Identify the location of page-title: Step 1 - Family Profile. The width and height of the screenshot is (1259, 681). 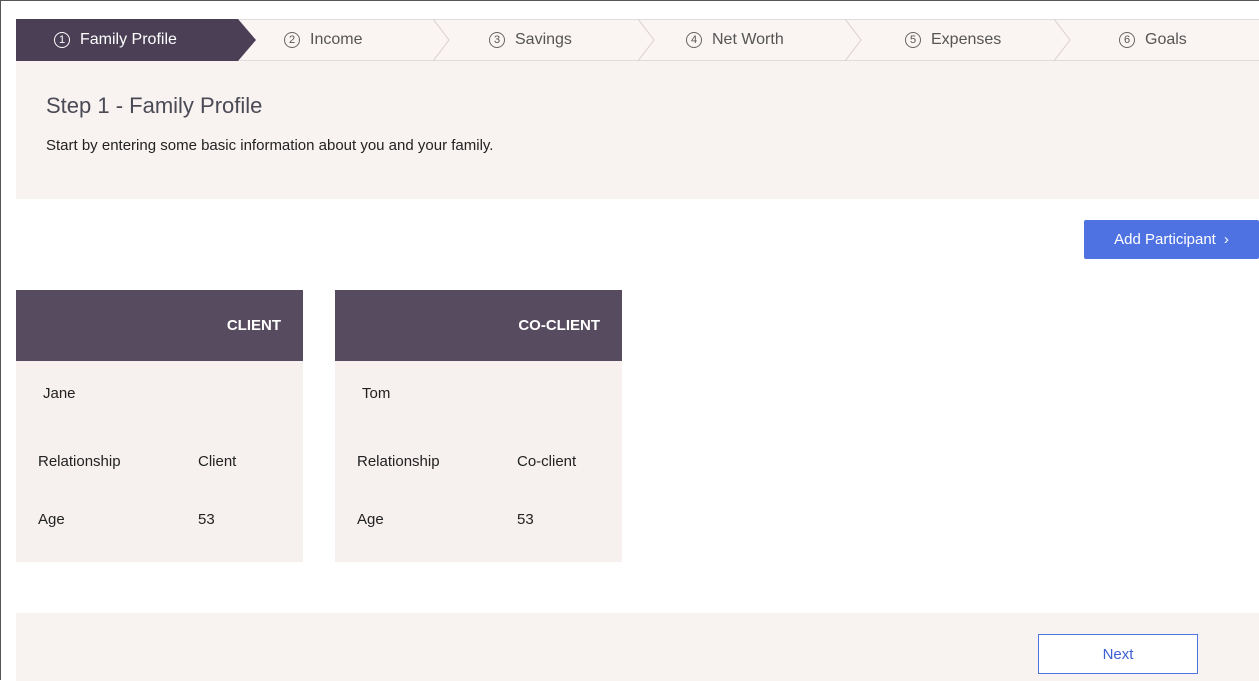
(154, 105).